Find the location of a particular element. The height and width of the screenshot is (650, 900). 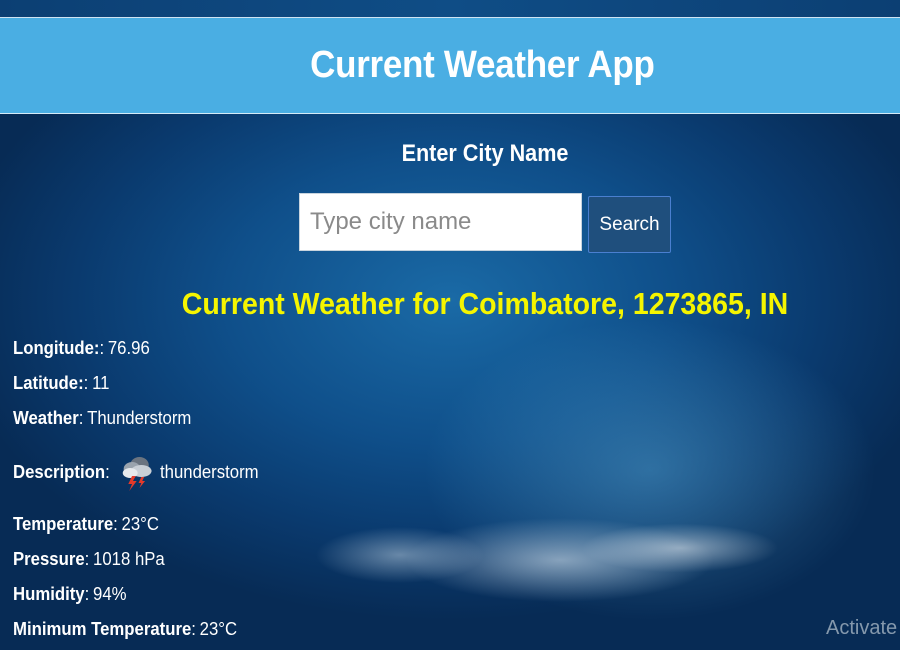

app-header: Current Weather App is located at coordinates (450, 66).